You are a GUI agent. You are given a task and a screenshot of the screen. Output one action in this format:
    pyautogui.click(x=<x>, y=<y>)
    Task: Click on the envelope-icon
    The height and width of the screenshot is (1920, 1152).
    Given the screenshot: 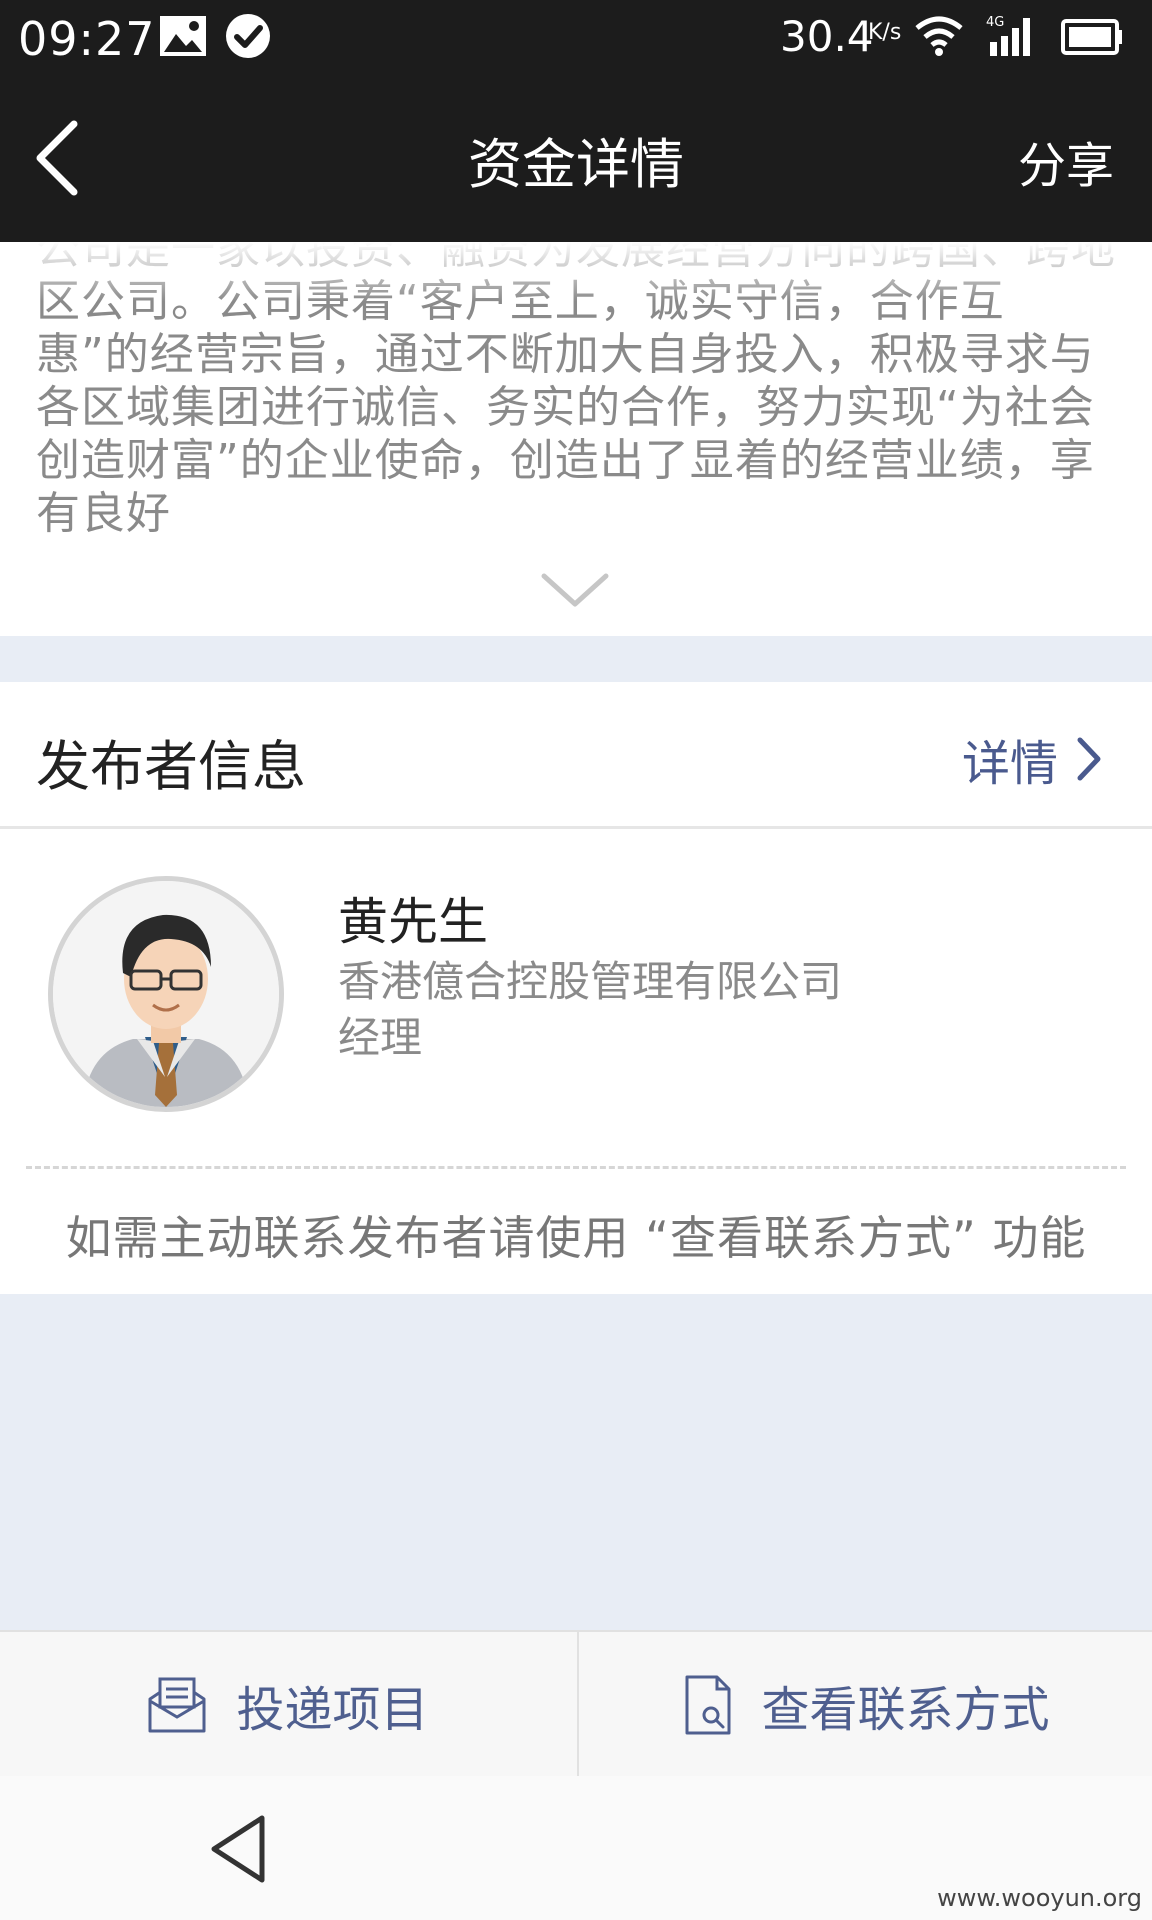 What is the action you would take?
    pyautogui.click(x=177, y=1705)
    